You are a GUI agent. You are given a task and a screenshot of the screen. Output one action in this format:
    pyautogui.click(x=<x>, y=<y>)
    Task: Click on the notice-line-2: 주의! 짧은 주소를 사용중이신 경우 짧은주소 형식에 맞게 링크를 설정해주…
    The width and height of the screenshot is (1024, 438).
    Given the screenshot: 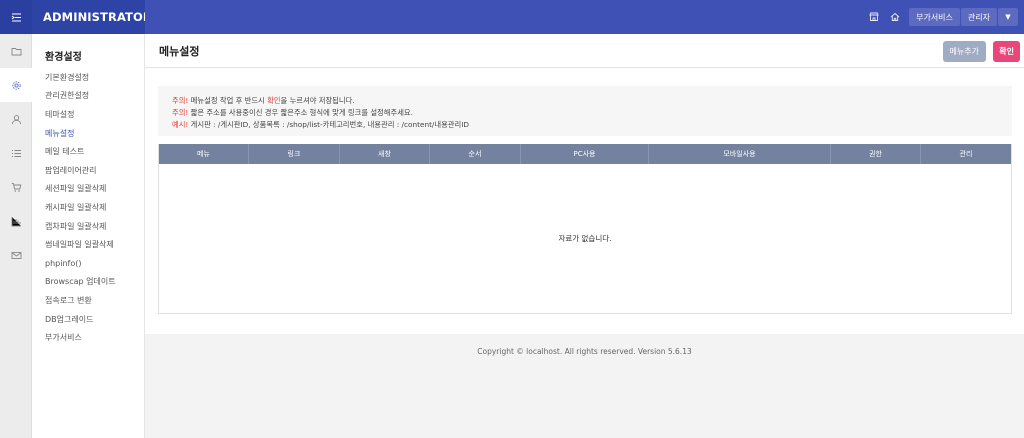 What is the action you would take?
    pyautogui.click(x=585, y=113)
    